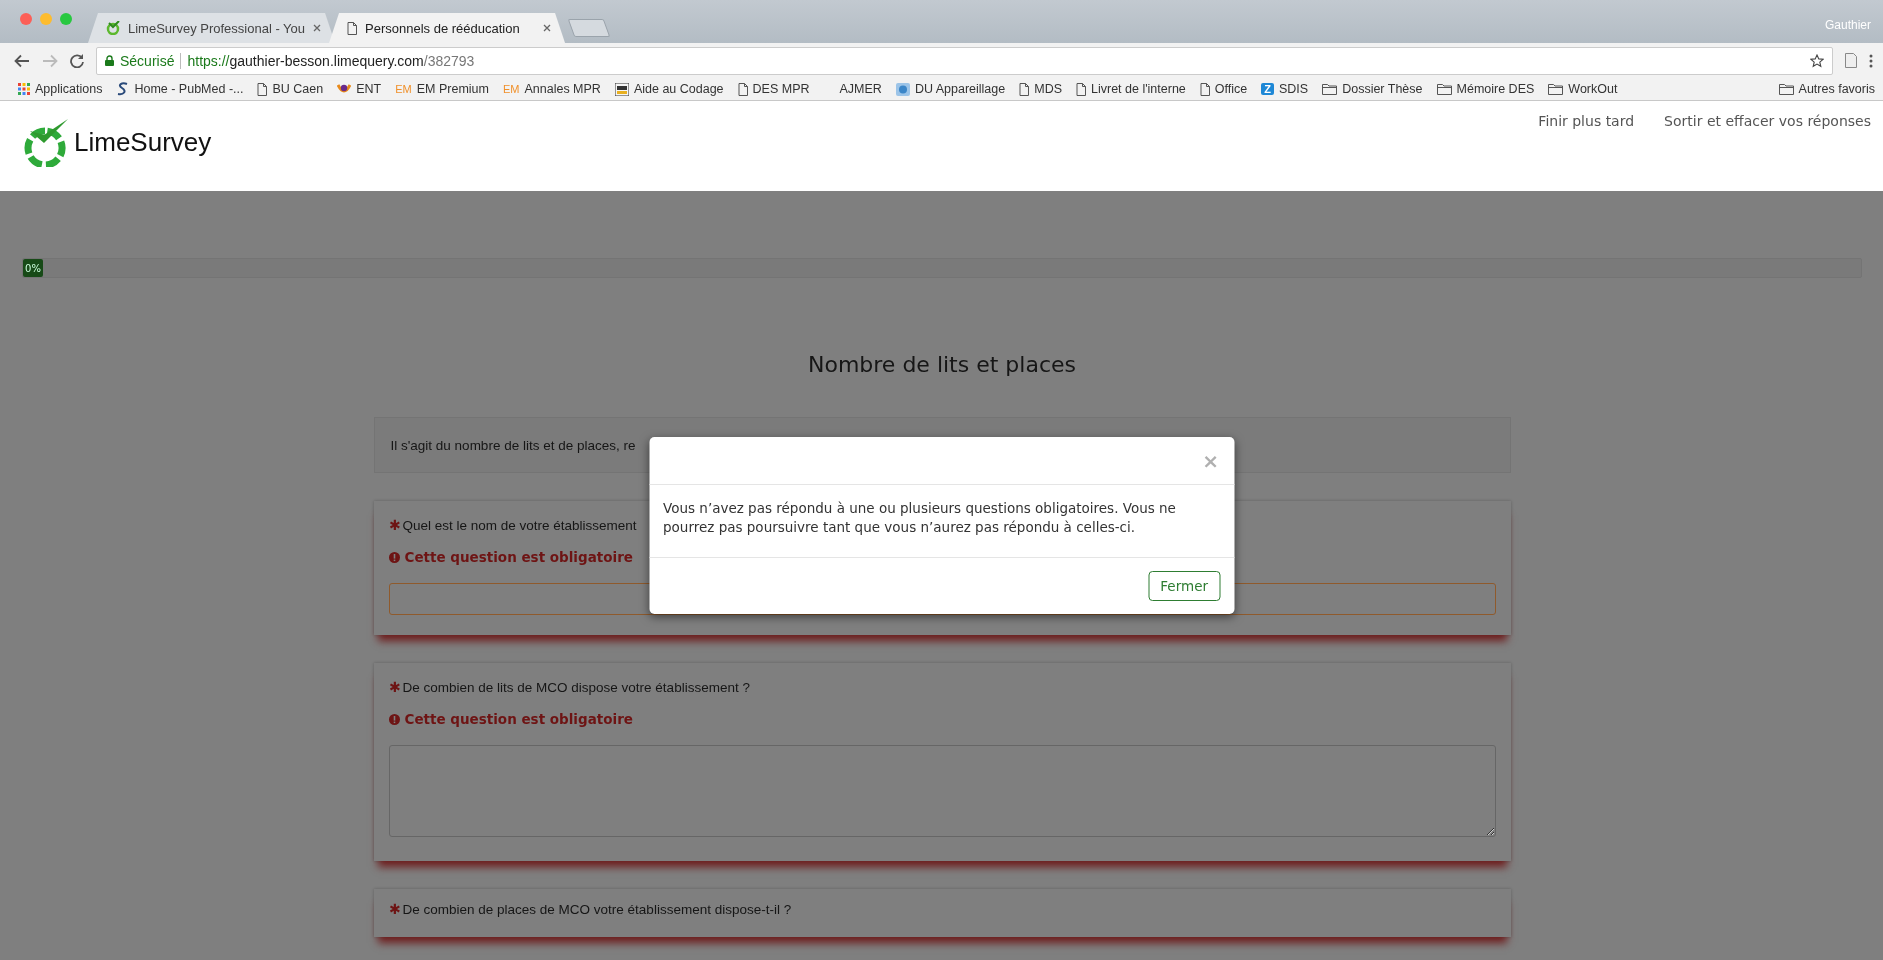 This screenshot has width=1883, height=960. I want to click on question-text: Quel est le nom de votre établissement, so click(519, 525).